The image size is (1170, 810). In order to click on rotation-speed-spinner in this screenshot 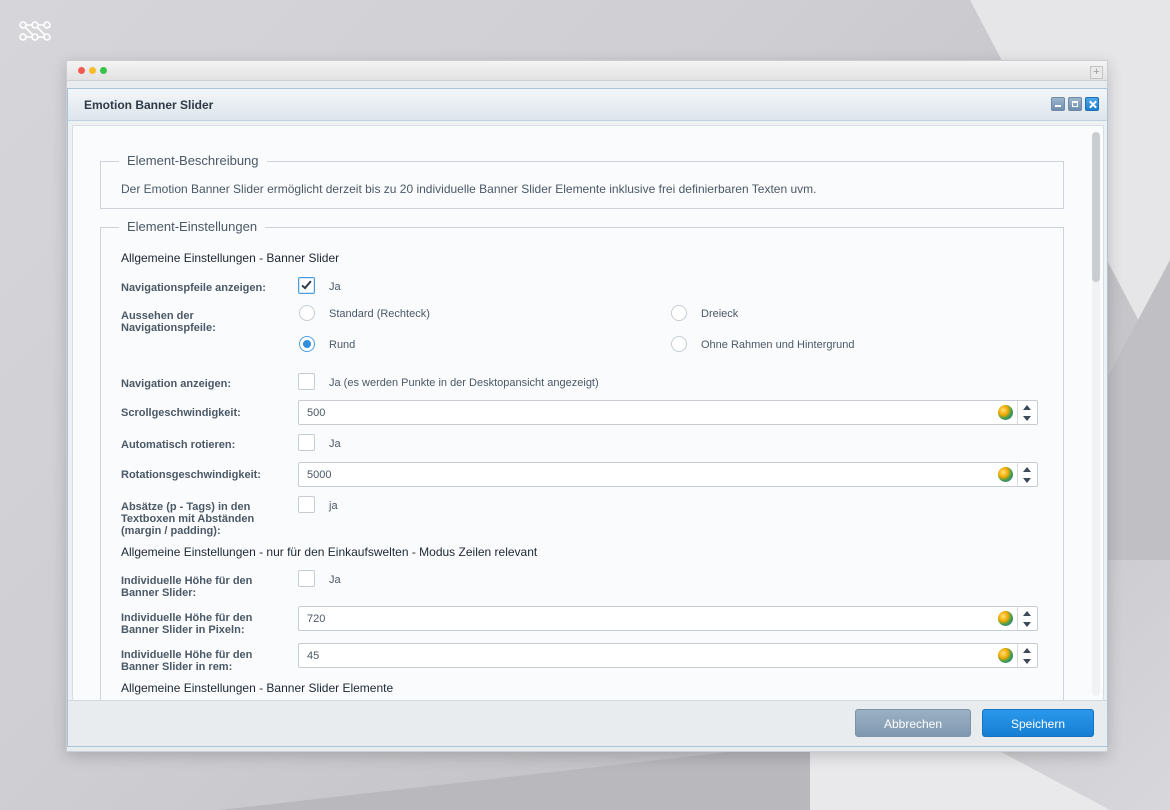, I will do `click(1027, 474)`.